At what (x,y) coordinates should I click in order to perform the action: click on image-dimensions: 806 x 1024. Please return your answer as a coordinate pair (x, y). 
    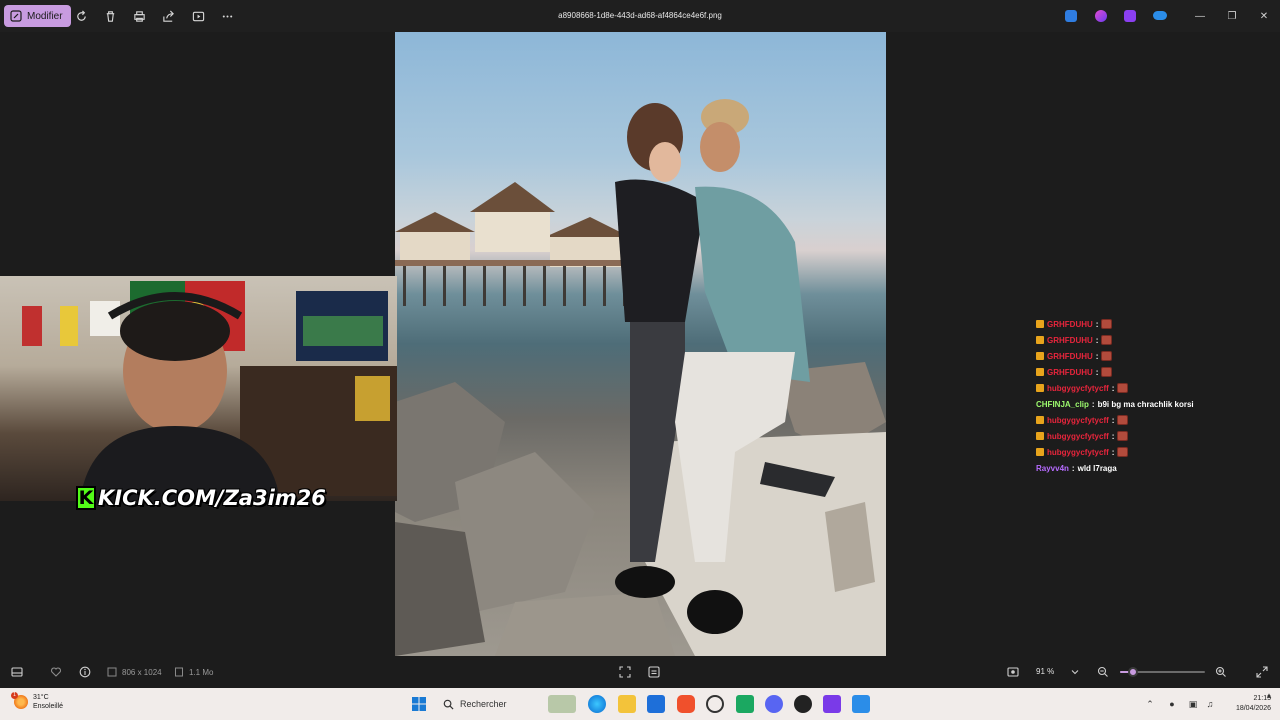
    Looking at the image, I should click on (134, 672).